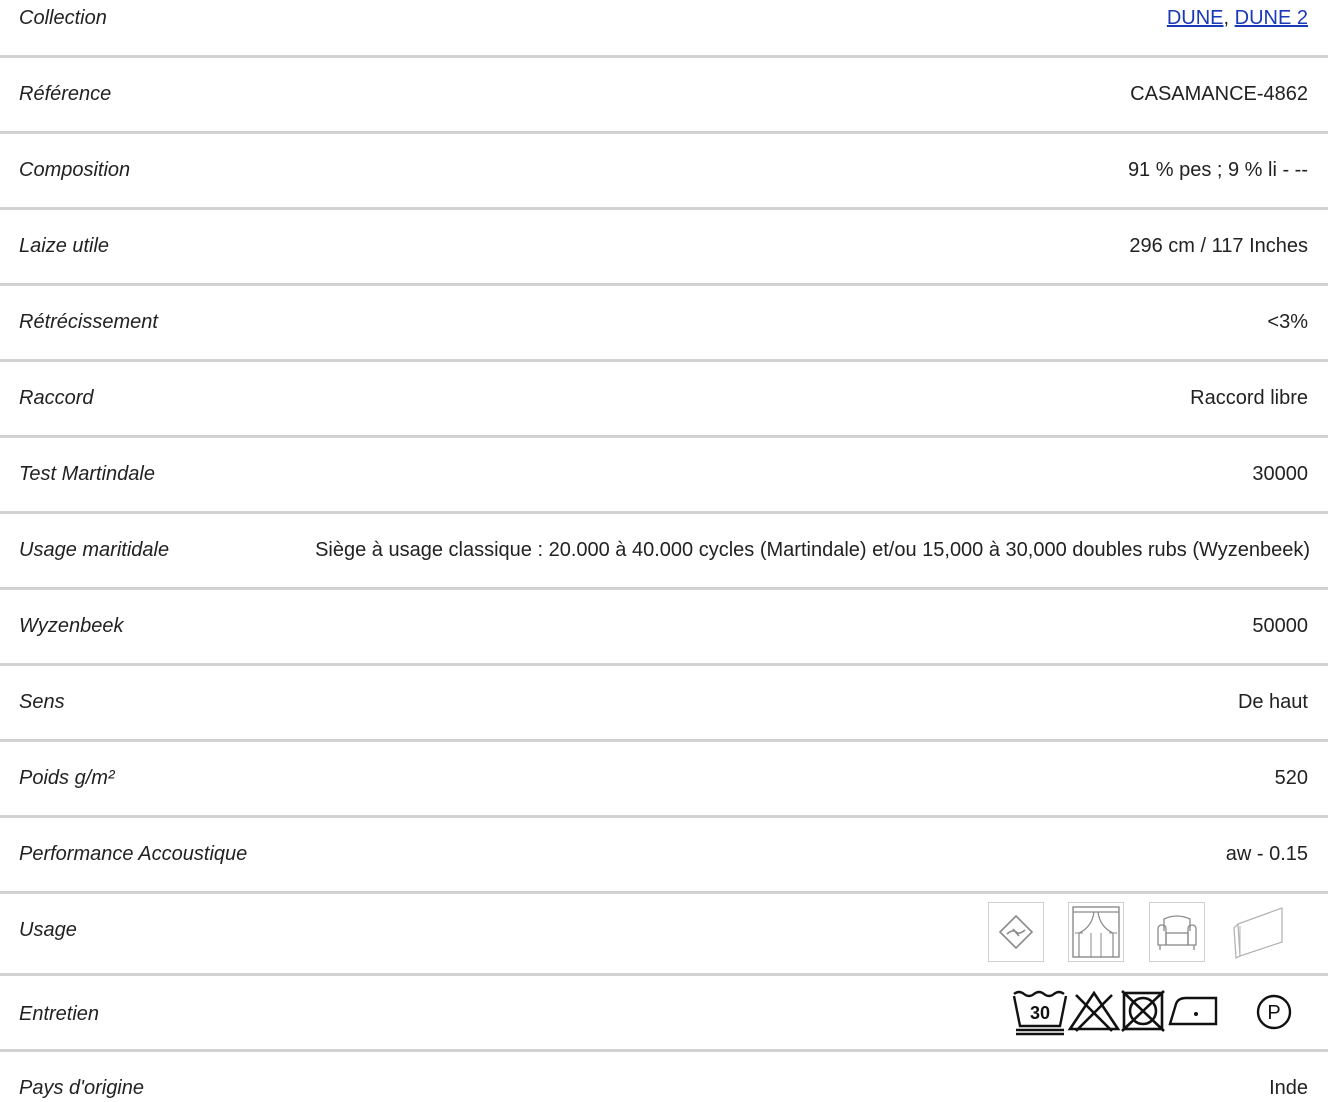 Image resolution: width=1328 pixels, height=1102 pixels. What do you see at coordinates (1096, 932) in the screenshot?
I see `curtain-icon` at bounding box center [1096, 932].